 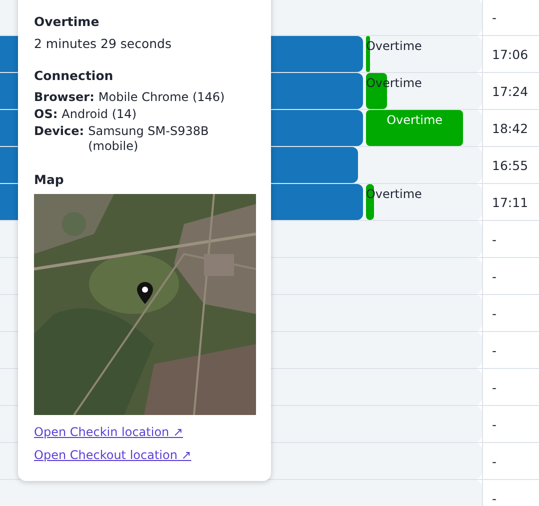 What do you see at coordinates (113, 455) in the screenshot?
I see `location-link: Open Checkout location ↗` at bounding box center [113, 455].